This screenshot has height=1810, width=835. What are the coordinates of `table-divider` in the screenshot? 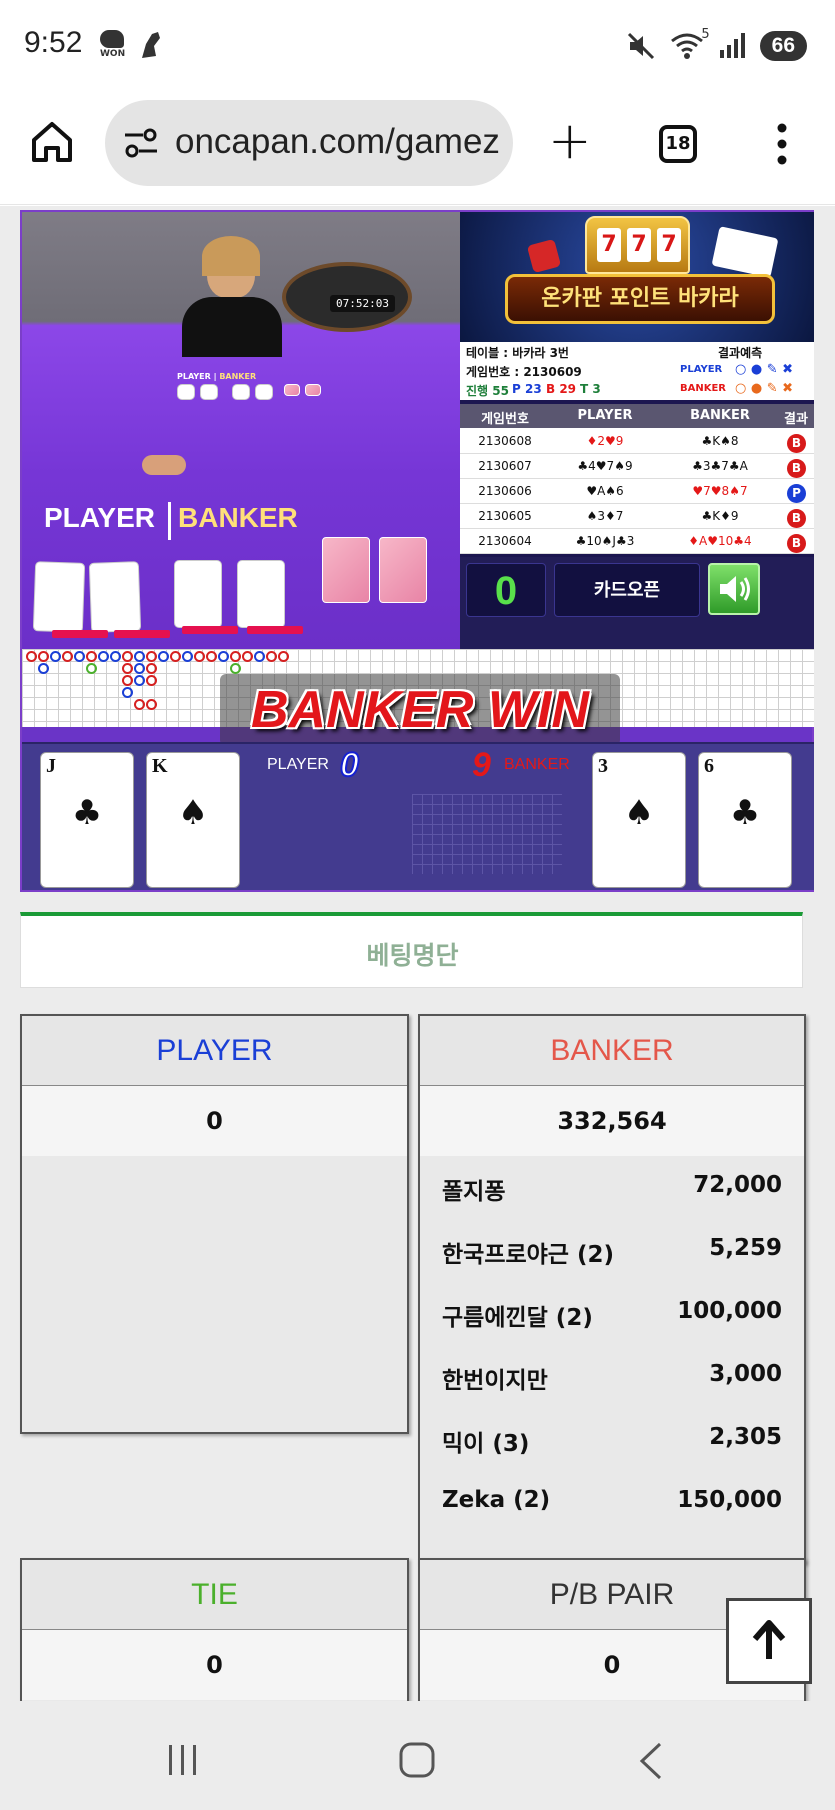 It's located at (169, 521).